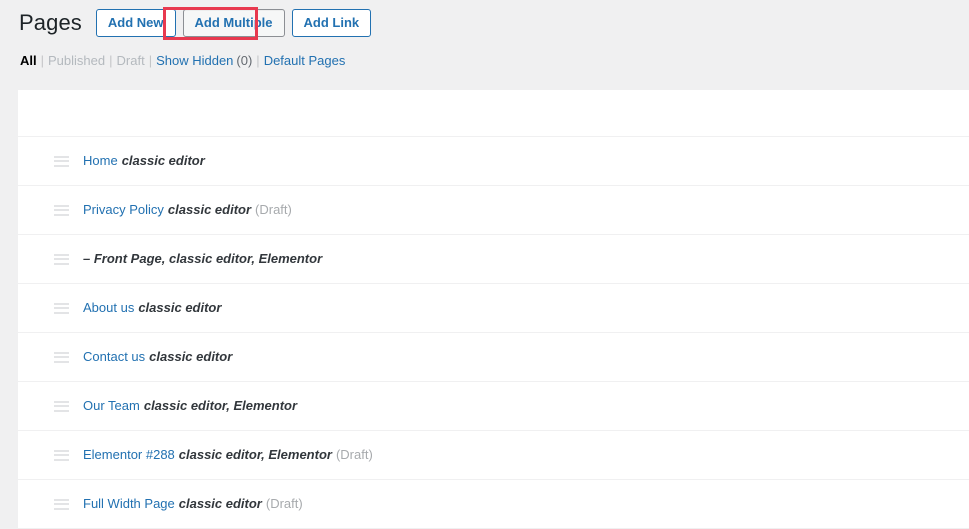 This screenshot has width=969, height=529. I want to click on add-link-button: Add Link, so click(331, 23).